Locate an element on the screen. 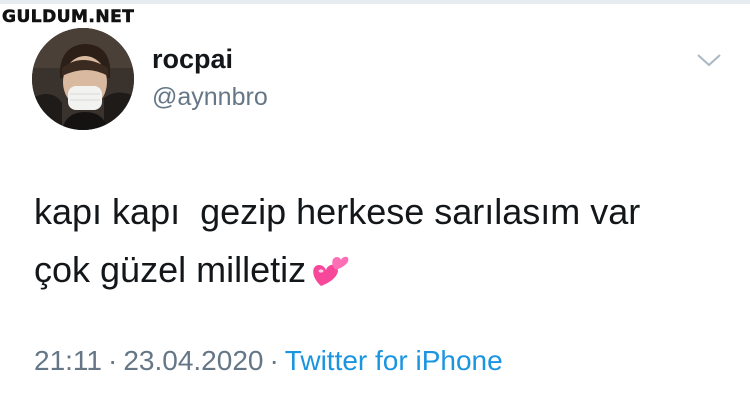 This screenshot has height=403, width=750. watermark-logo: GULDUM.NET is located at coordinates (68, 17).